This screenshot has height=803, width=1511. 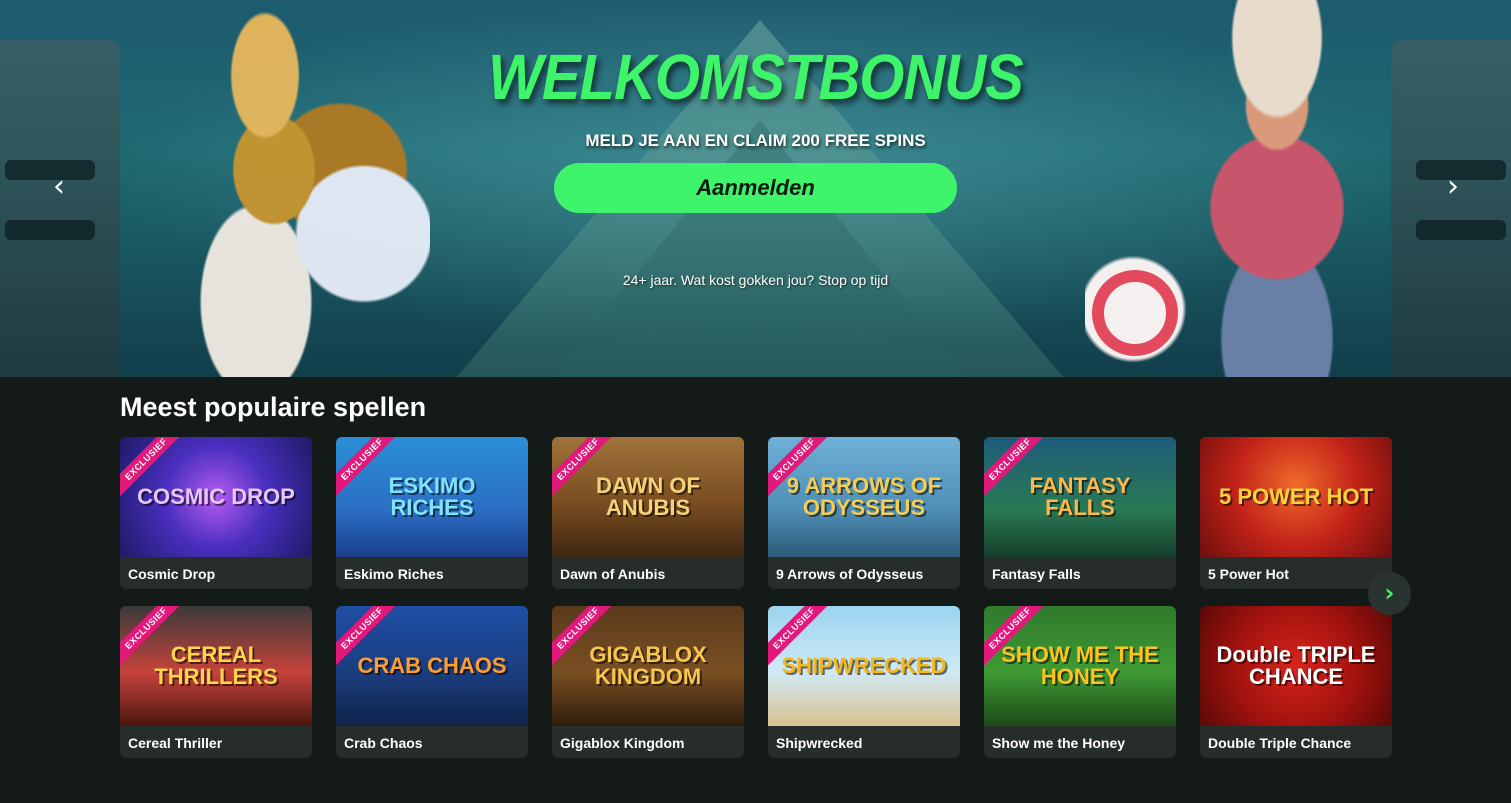 I want to click on game-logo-text: GIGABLOX KINGDOM, so click(x=648, y=665).